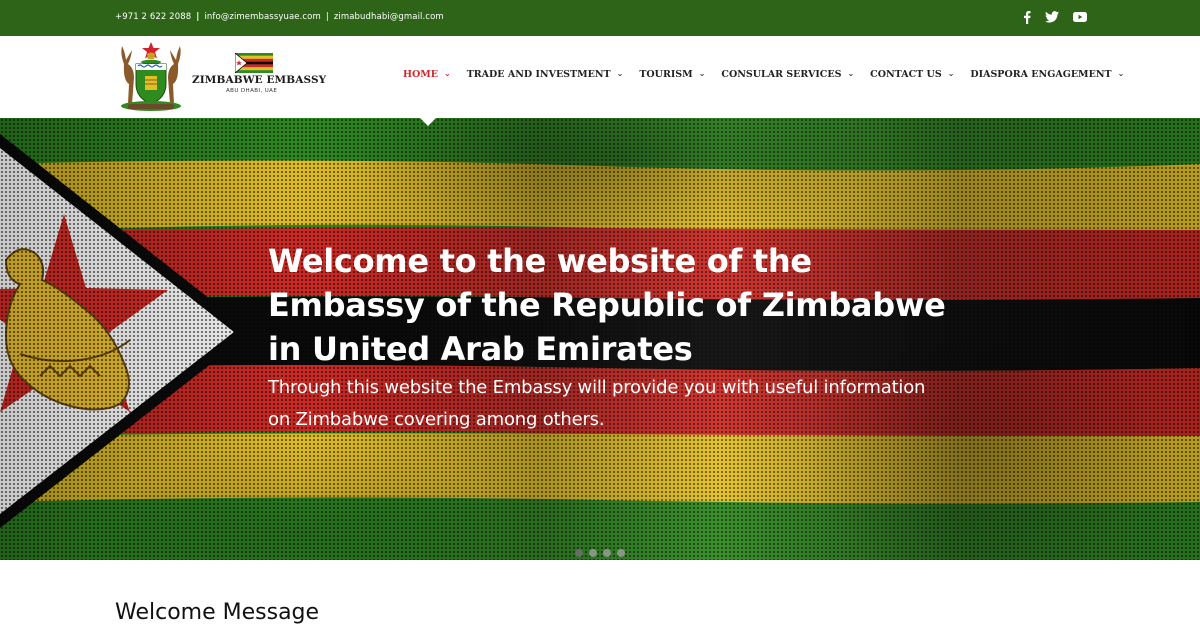  Describe the element at coordinates (1080, 17) in the screenshot. I see `youtube-icon` at that location.